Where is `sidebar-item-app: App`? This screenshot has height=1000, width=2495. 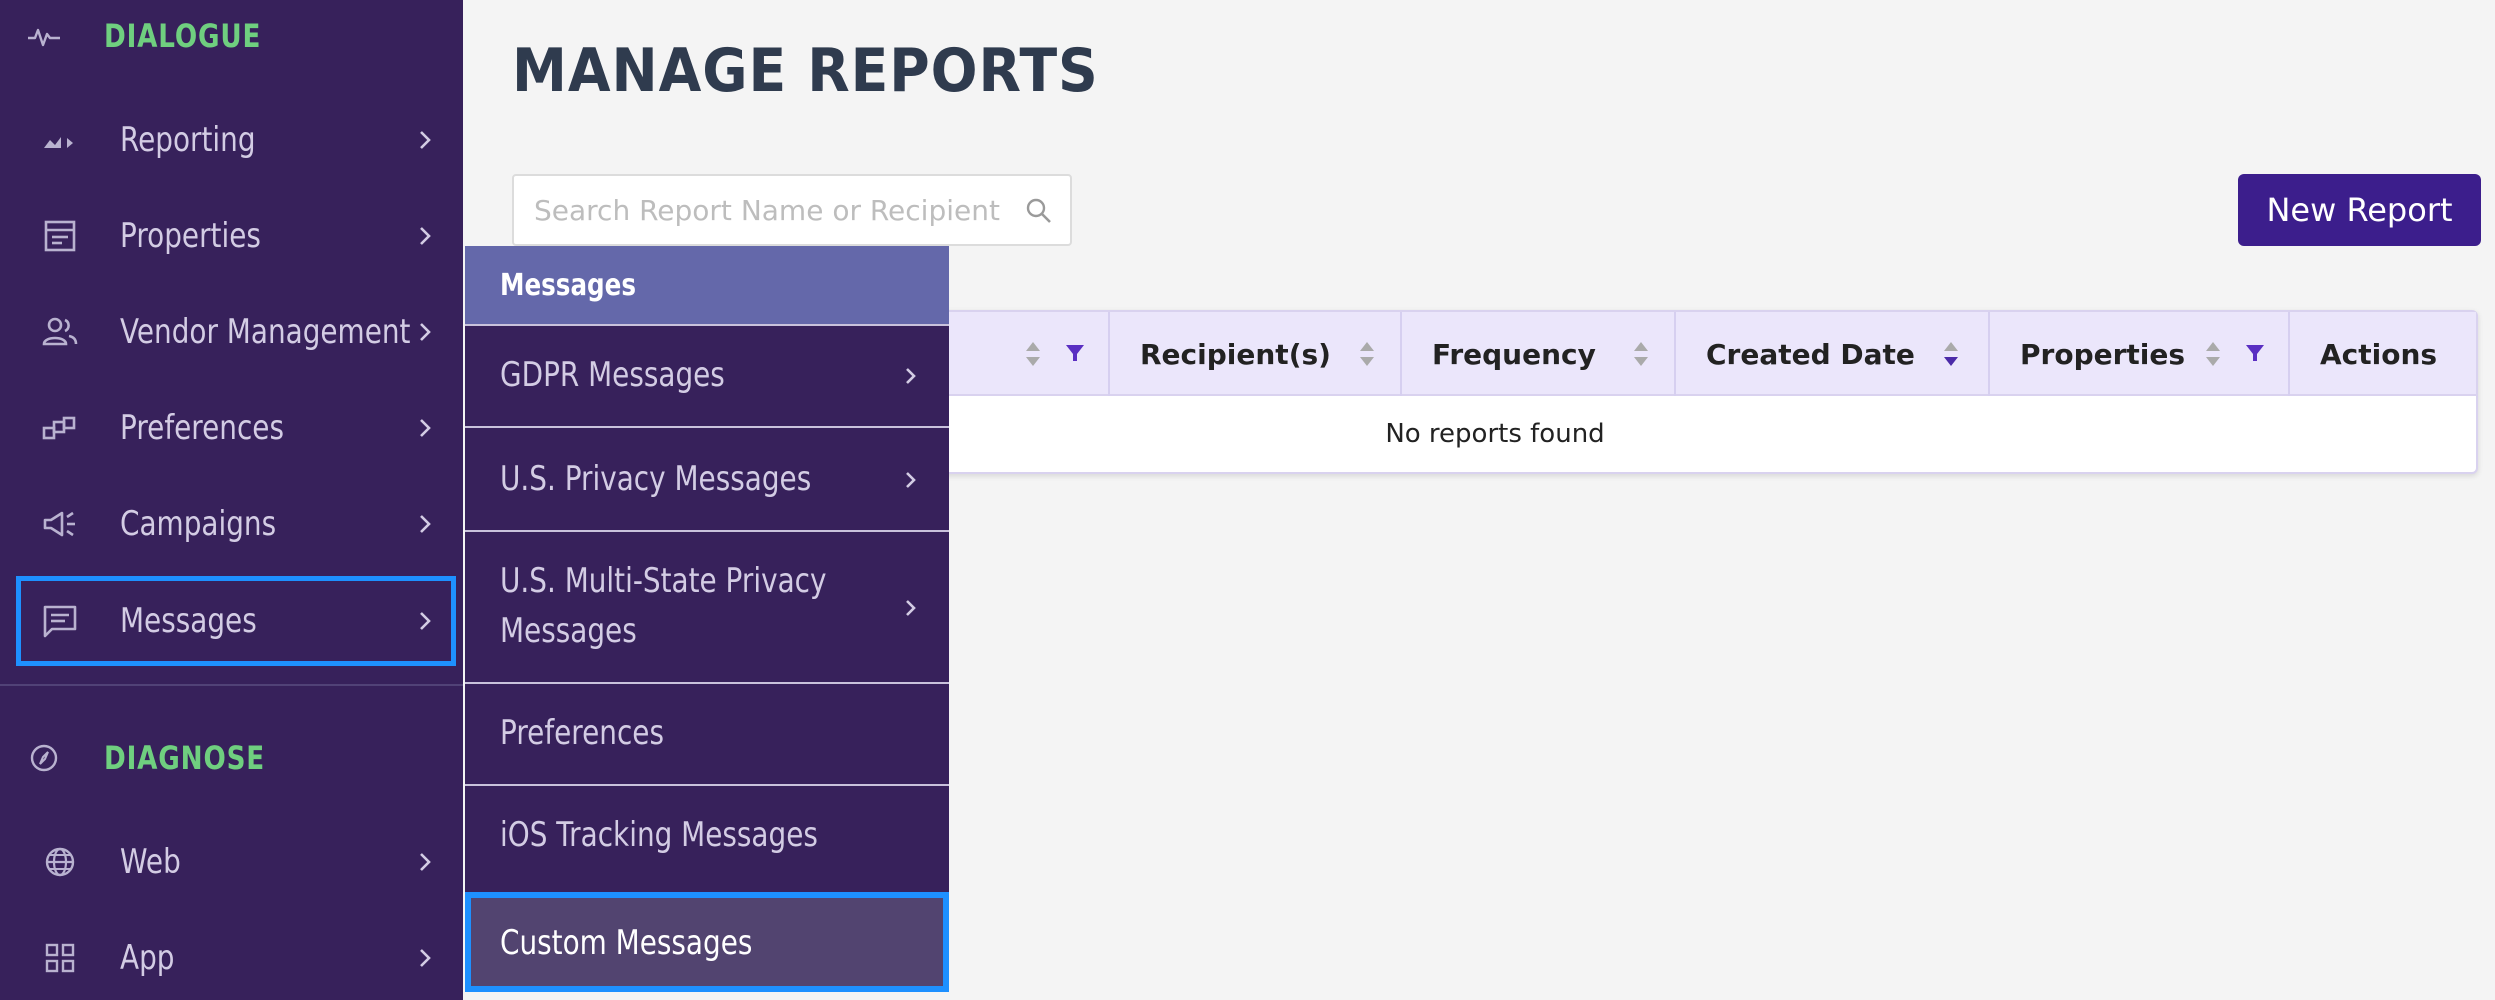 sidebar-item-app: App is located at coordinates (231, 957).